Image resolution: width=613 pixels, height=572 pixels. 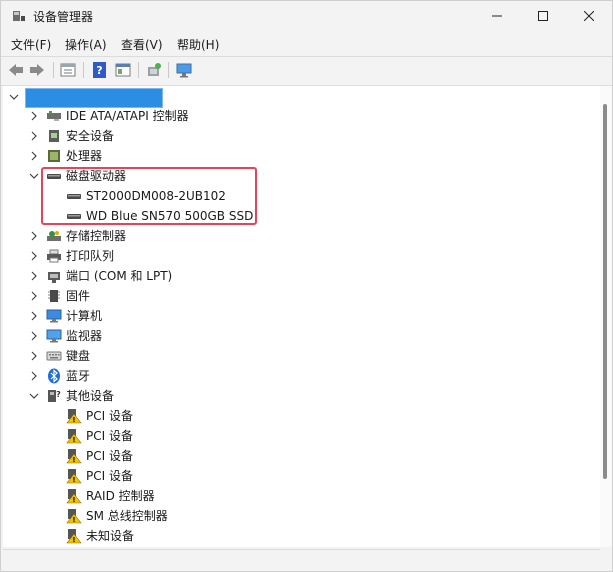 I want to click on scrollbar-thumb, so click(x=605, y=291).